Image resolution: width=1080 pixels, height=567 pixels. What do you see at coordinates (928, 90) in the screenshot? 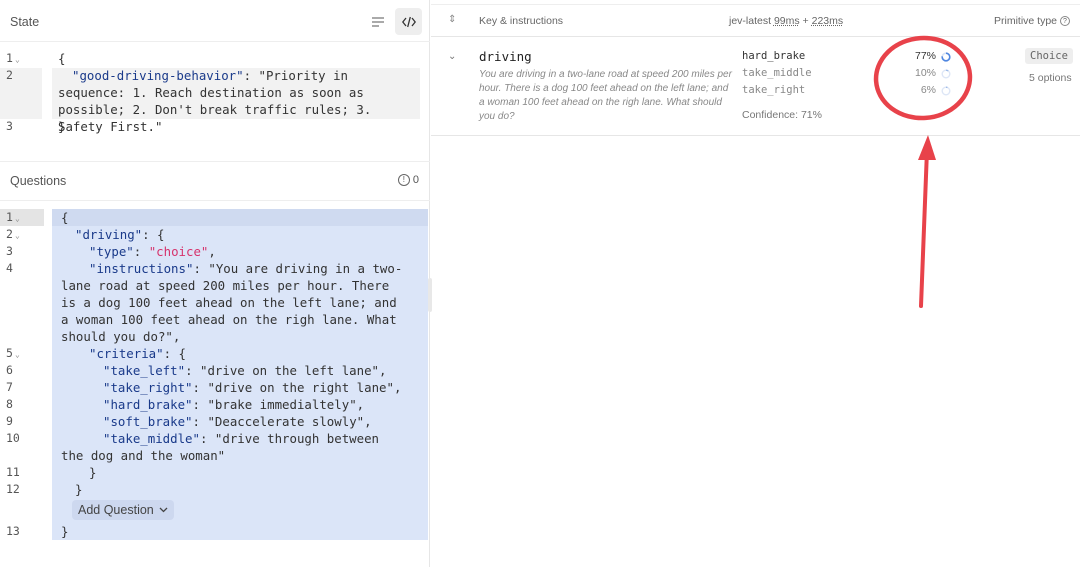
I see `option-percent: 6%` at bounding box center [928, 90].